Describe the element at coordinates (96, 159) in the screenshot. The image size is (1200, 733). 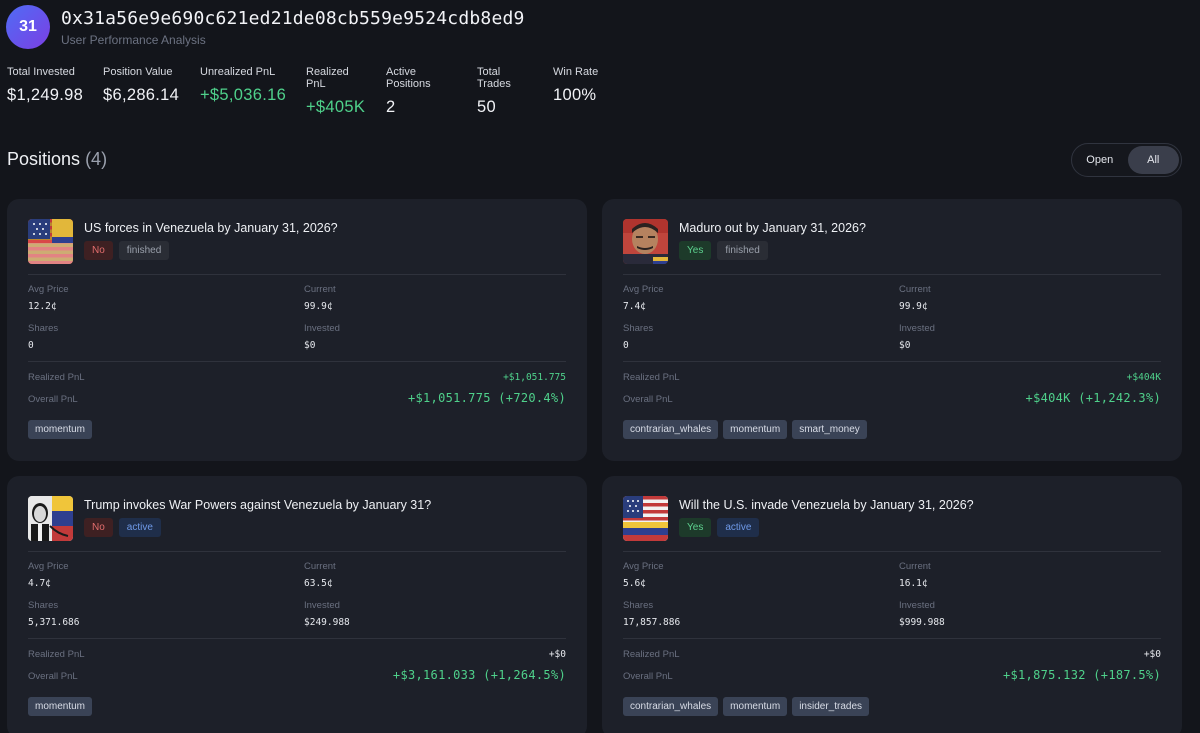
I see `positions-count: (4)` at that location.